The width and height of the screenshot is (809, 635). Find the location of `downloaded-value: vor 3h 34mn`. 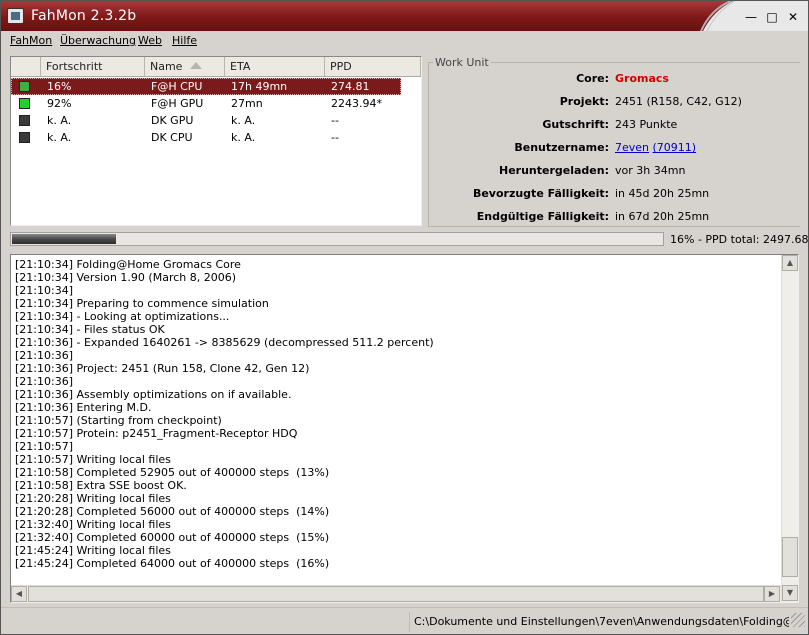

downloaded-value: vor 3h 34mn is located at coordinates (650, 170).